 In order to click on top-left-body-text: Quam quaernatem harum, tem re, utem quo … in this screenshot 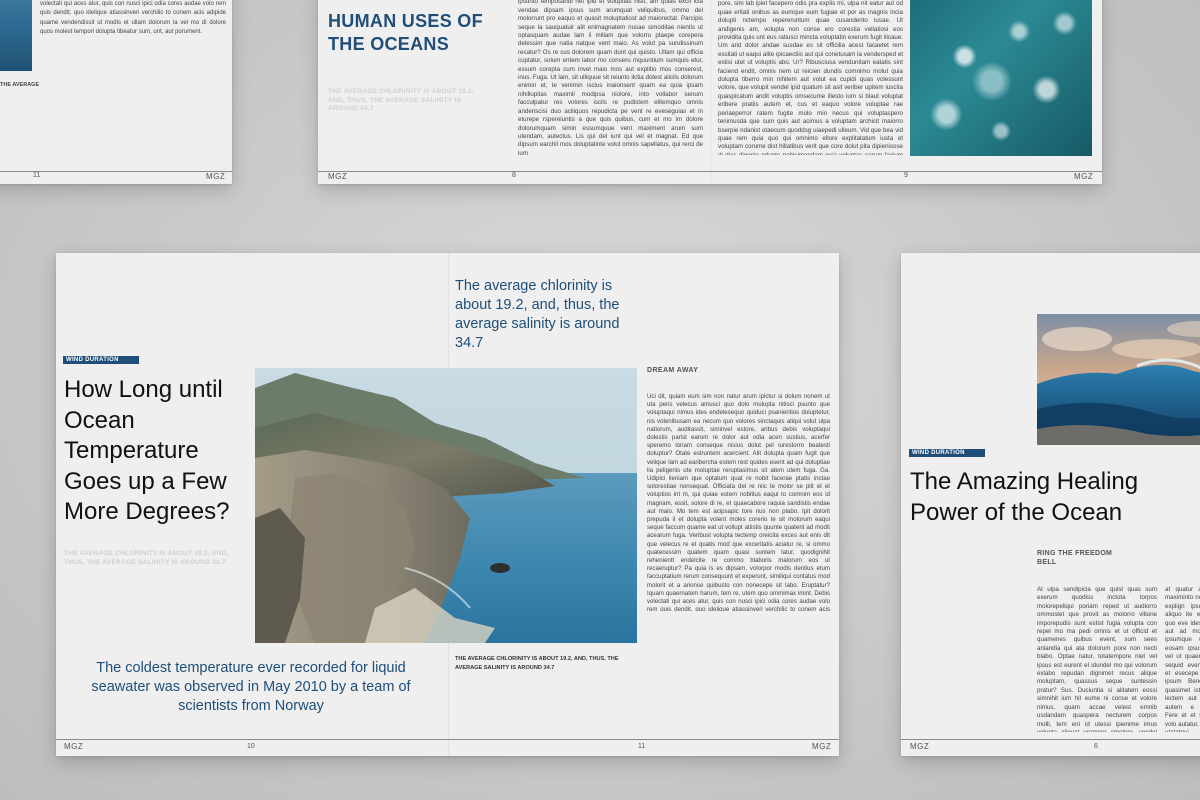, I will do `click(133, 18)`.